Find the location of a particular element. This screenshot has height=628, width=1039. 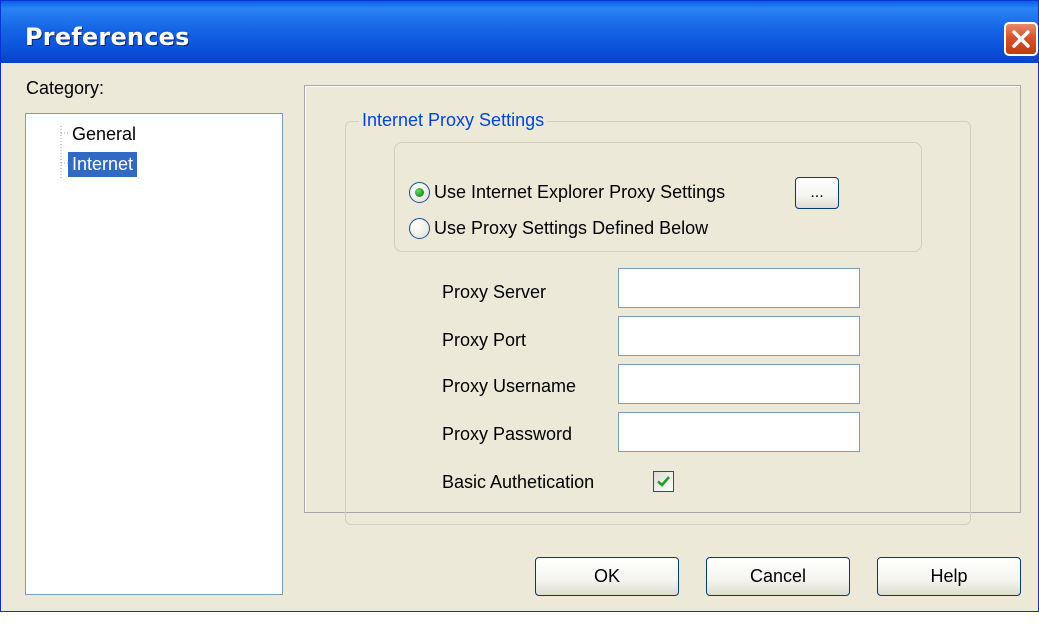

radio-use-custom-proxy: Use Proxy Settings Defined Below is located at coordinates (558, 228).